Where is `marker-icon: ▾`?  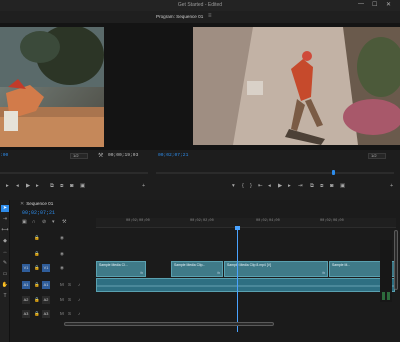
marker-icon: ▾ is located at coordinates (233, 186).